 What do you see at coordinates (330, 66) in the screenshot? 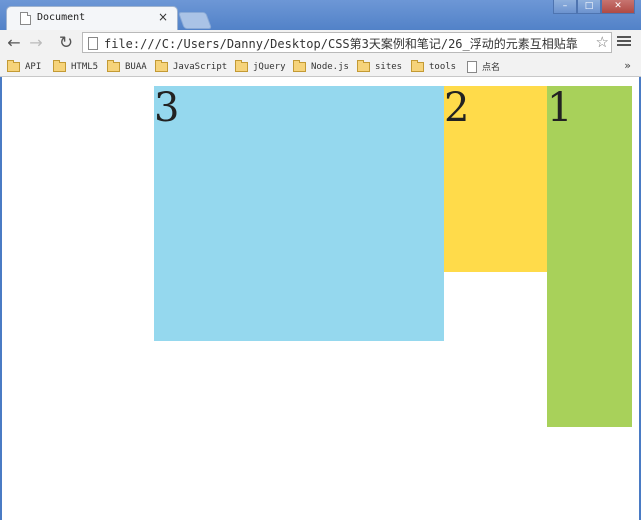
I see `bookmark-label: Node.js` at bounding box center [330, 66].